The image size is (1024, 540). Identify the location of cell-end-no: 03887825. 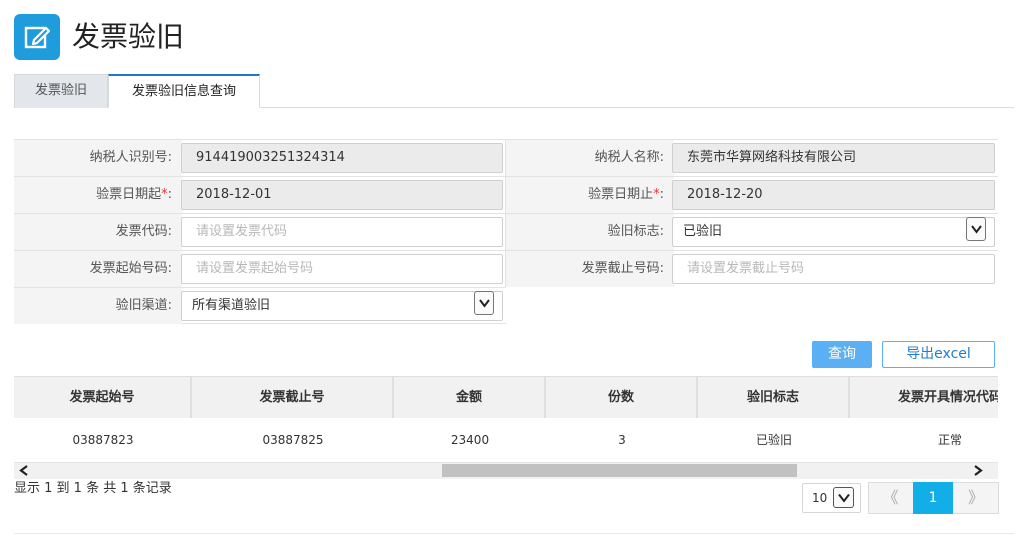
(293, 440).